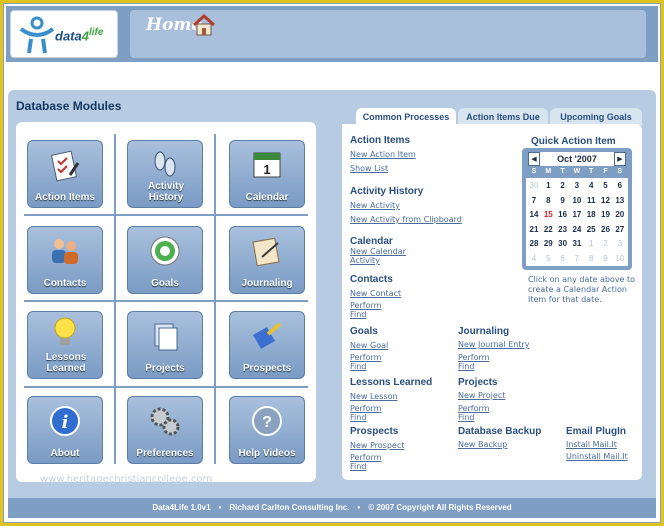 The height and width of the screenshot is (526, 664). Describe the element at coordinates (66, 363) in the screenshot. I see `module-label: Lessons Learned` at that location.